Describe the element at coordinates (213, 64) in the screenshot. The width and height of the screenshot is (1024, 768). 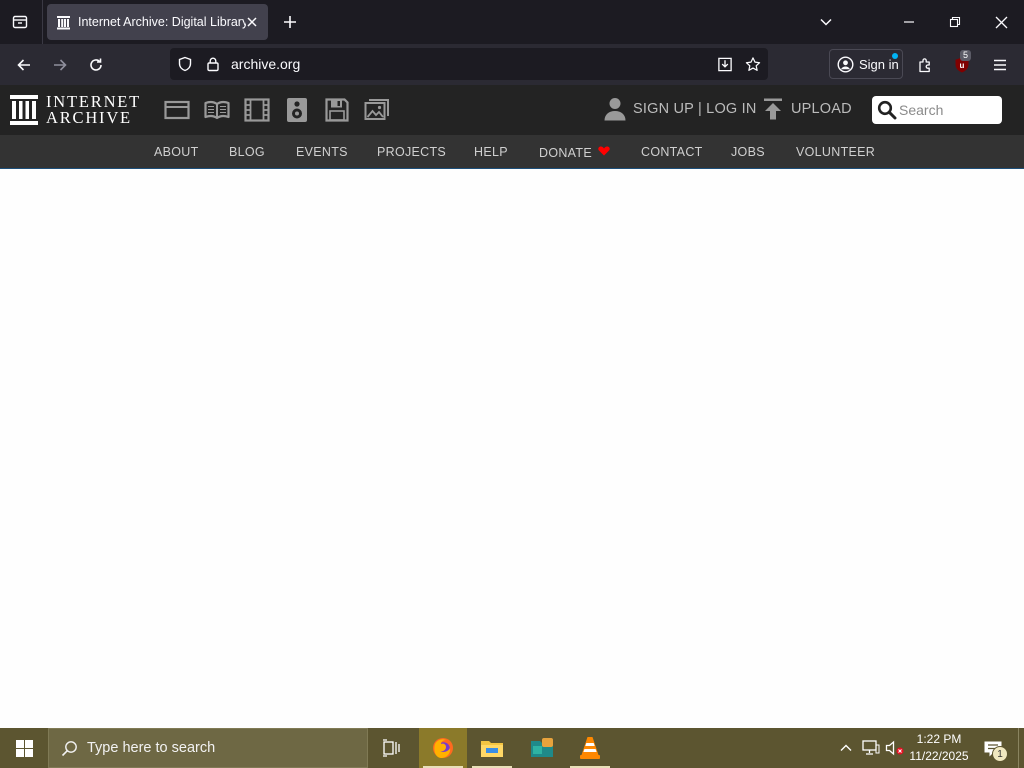
I see `lock-icon` at that location.